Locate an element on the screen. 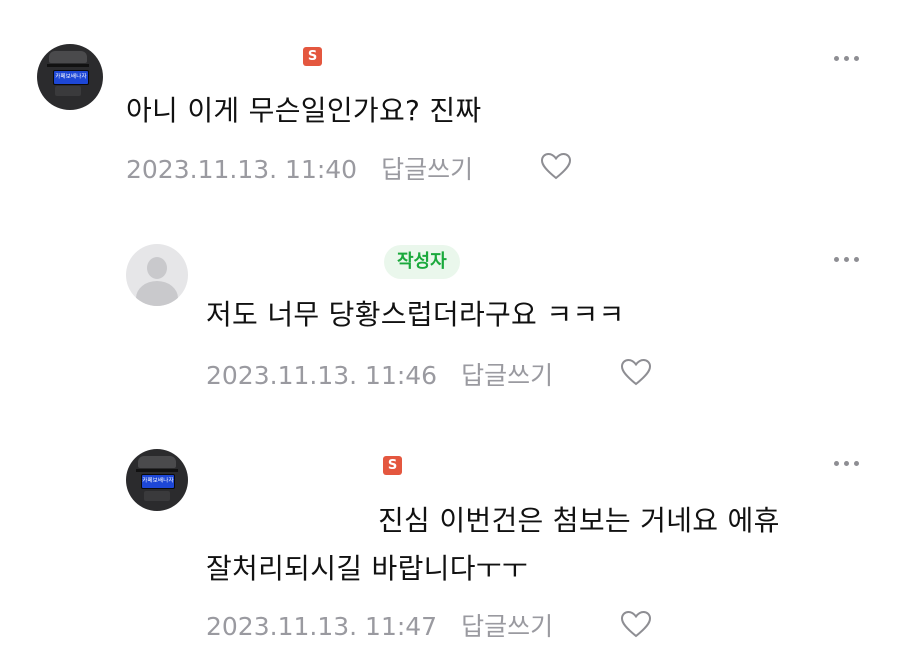 The image size is (900, 653). default-avatar-icon is located at coordinates (157, 275).